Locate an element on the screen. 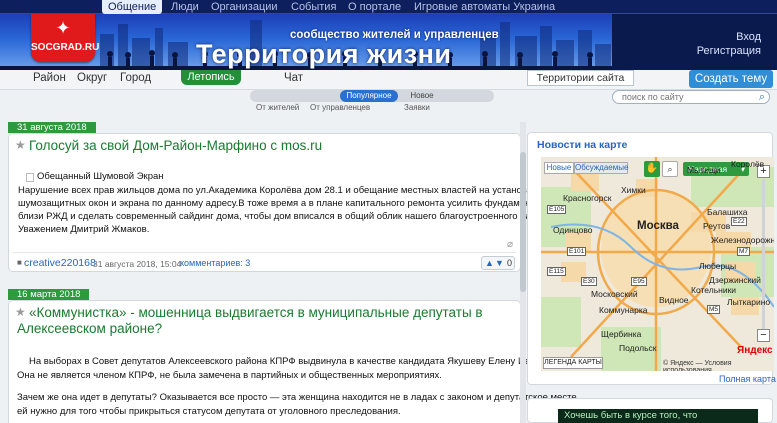 The width and height of the screenshot is (777, 423). map-label-shcherbinka: Щербинка is located at coordinates (621, 334).